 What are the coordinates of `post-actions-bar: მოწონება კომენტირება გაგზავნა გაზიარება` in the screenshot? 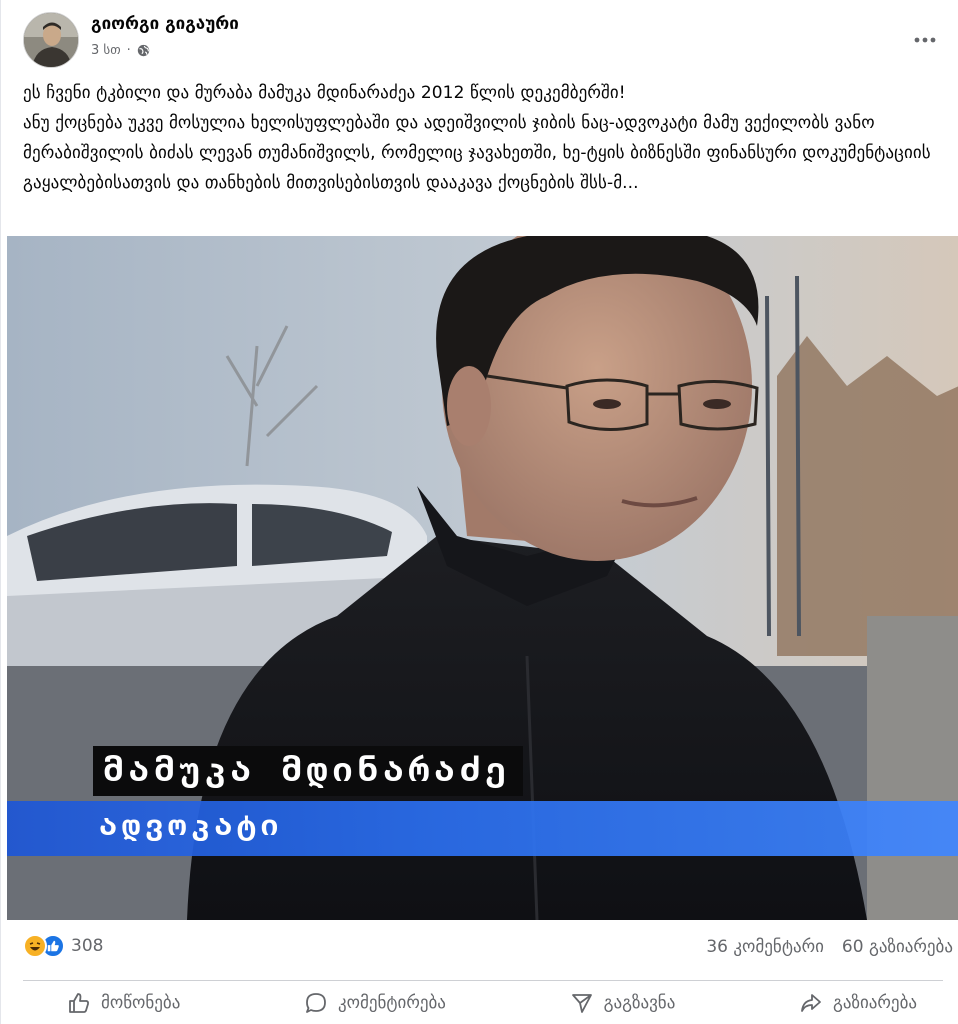 It's located at (483, 1002).